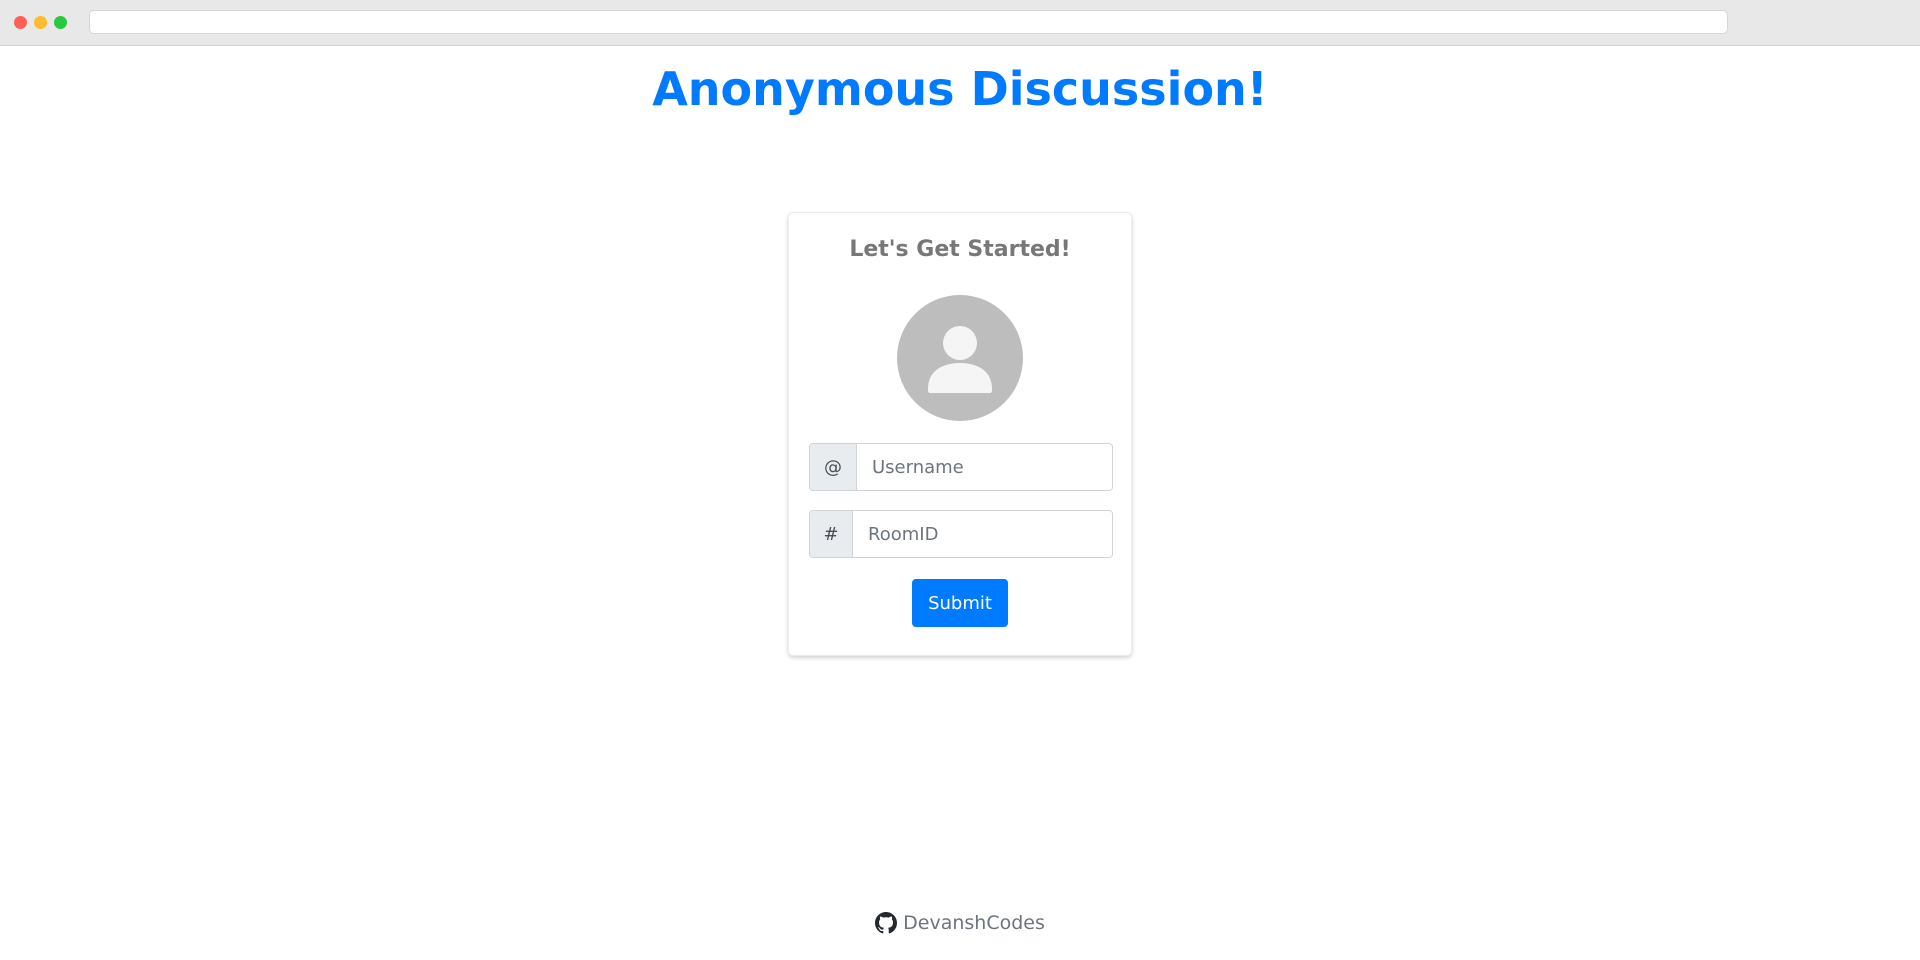 The image size is (1920, 960). I want to click on window-maximize-button, so click(60, 22).